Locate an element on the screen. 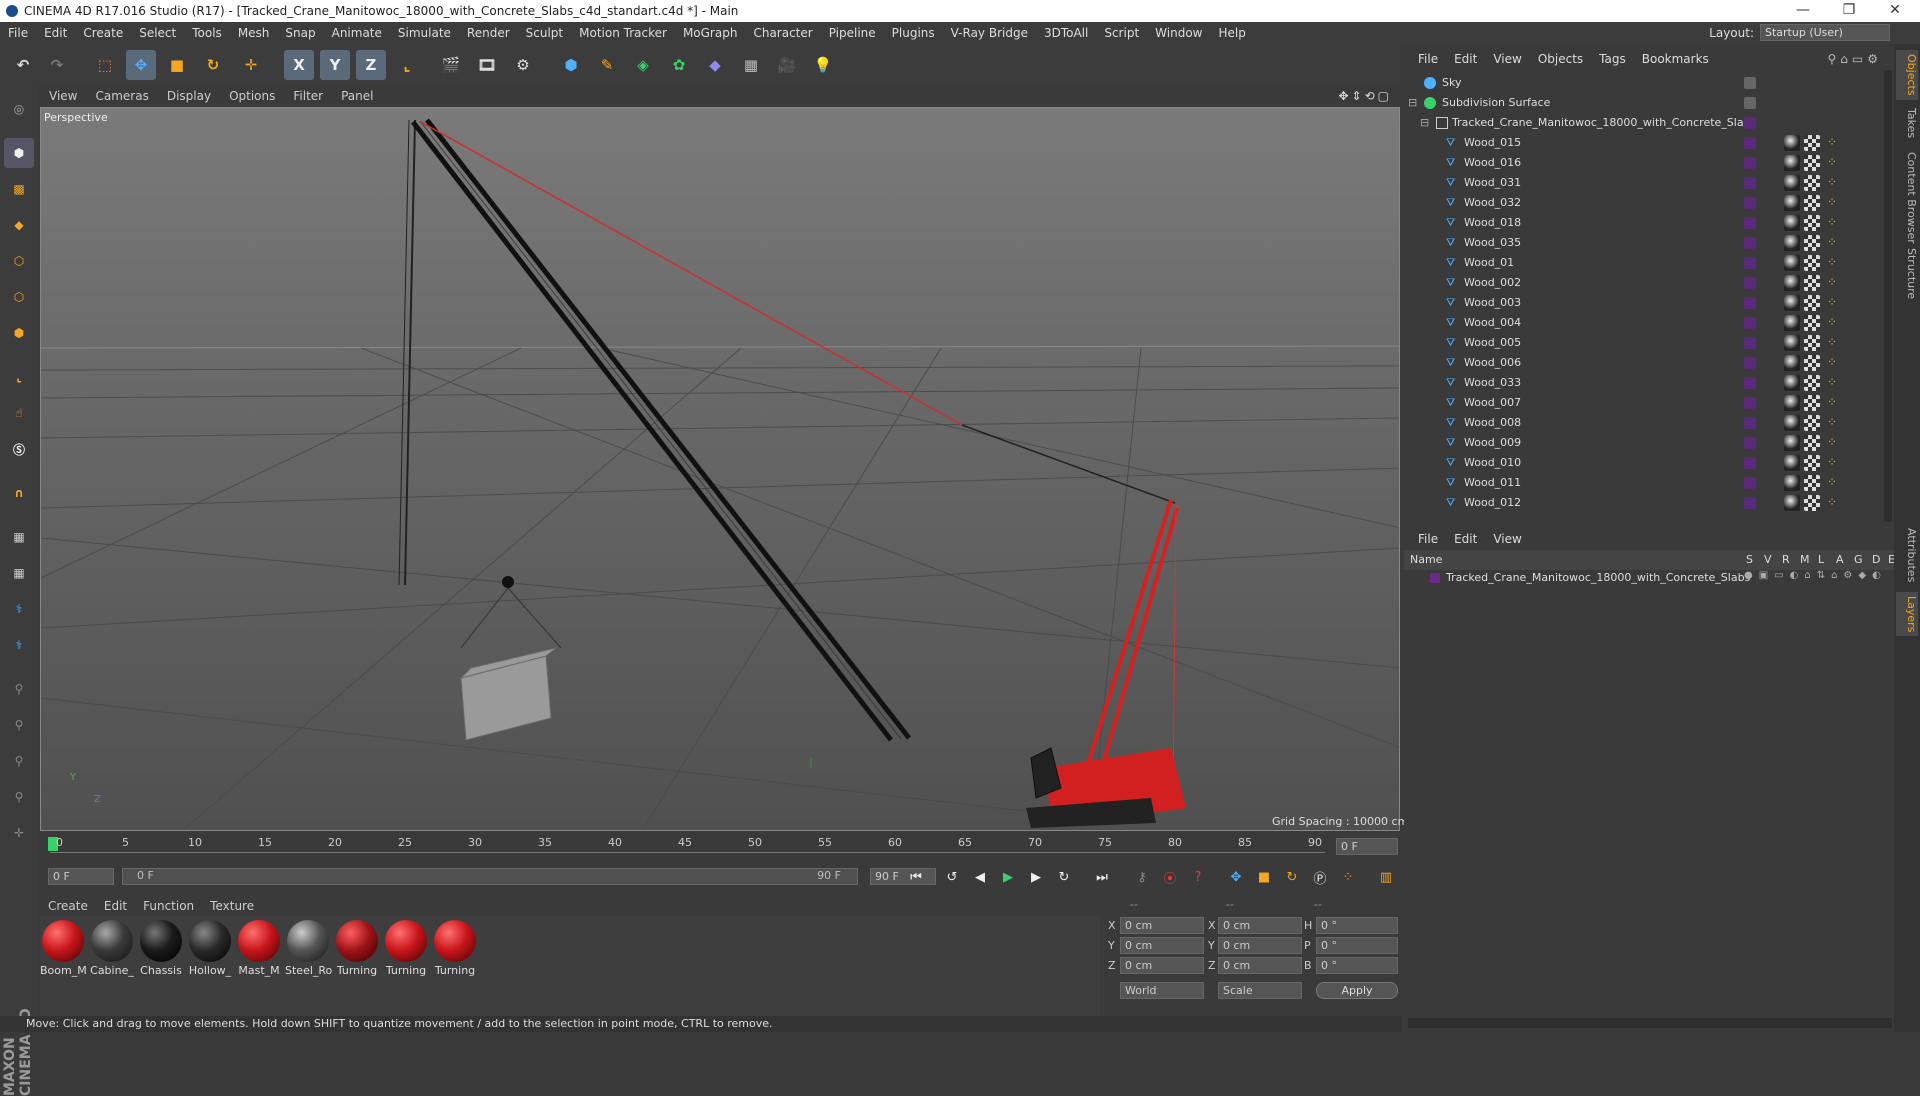  material-item: Mast_M is located at coordinates (259, 948).